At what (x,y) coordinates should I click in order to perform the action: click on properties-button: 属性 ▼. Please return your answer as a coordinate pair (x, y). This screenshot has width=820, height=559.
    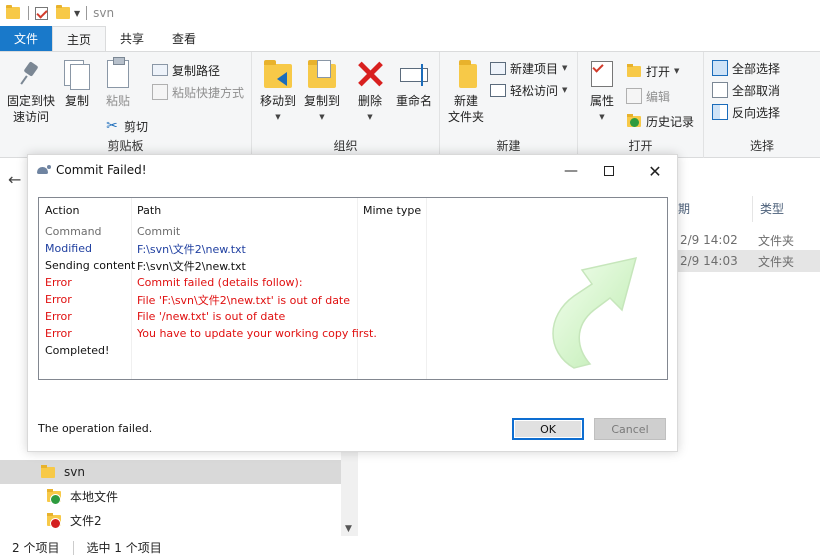
    Looking at the image, I should click on (602, 91).